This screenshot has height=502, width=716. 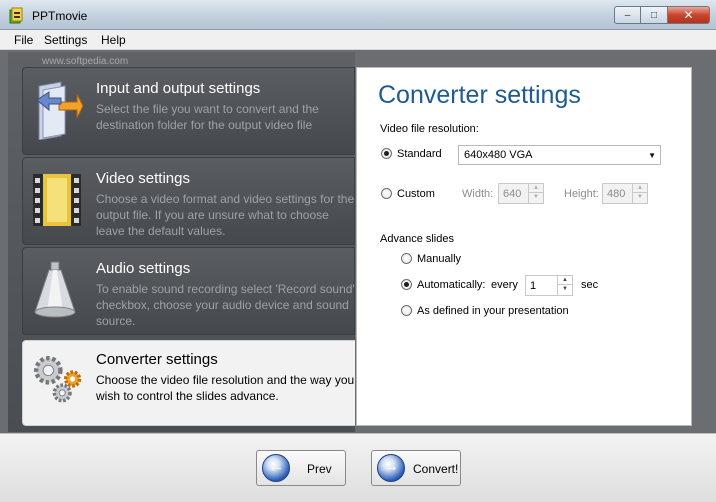 I want to click on height-value: 480, so click(x=616, y=194).